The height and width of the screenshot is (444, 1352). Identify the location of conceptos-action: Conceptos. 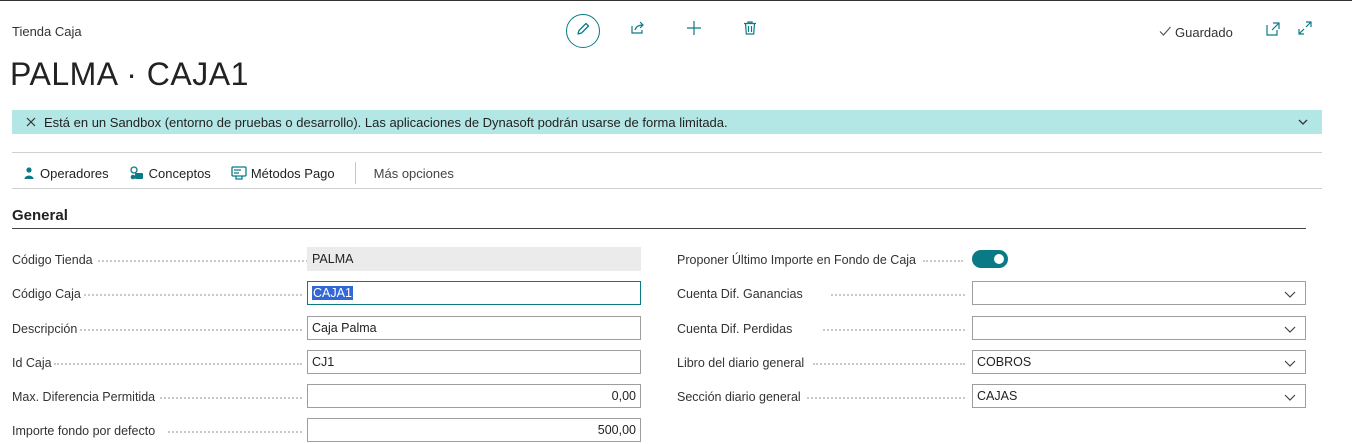
(170, 173).